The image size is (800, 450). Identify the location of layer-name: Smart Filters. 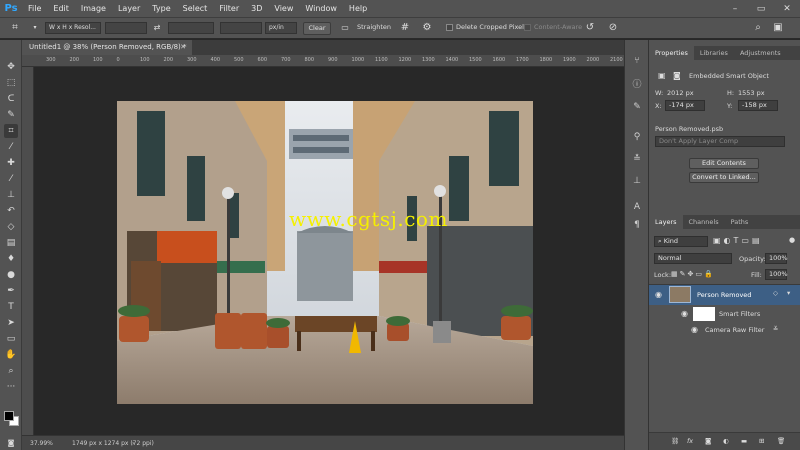
(739, 314).